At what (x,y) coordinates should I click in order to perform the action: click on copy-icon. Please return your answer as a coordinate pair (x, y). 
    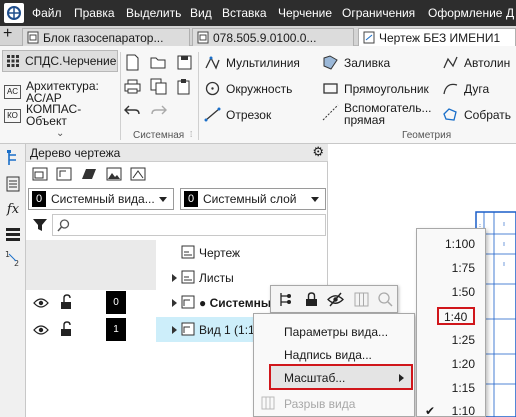
    Looking at the image, I should click on (158, 86).